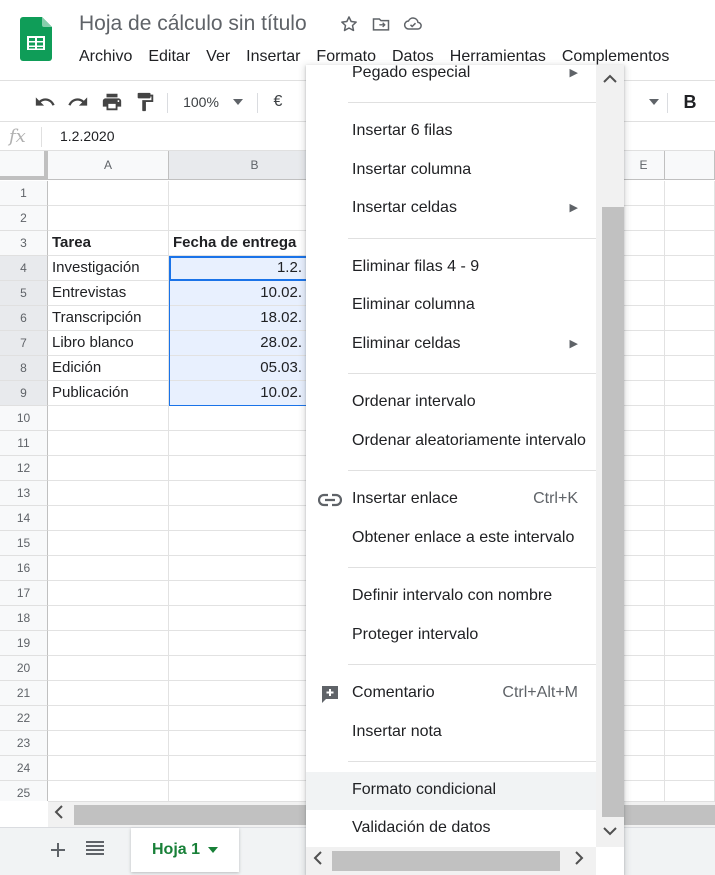 The height and width of the screenshot is (875, 715). I want to click on redo-icon, so click(78, 102).